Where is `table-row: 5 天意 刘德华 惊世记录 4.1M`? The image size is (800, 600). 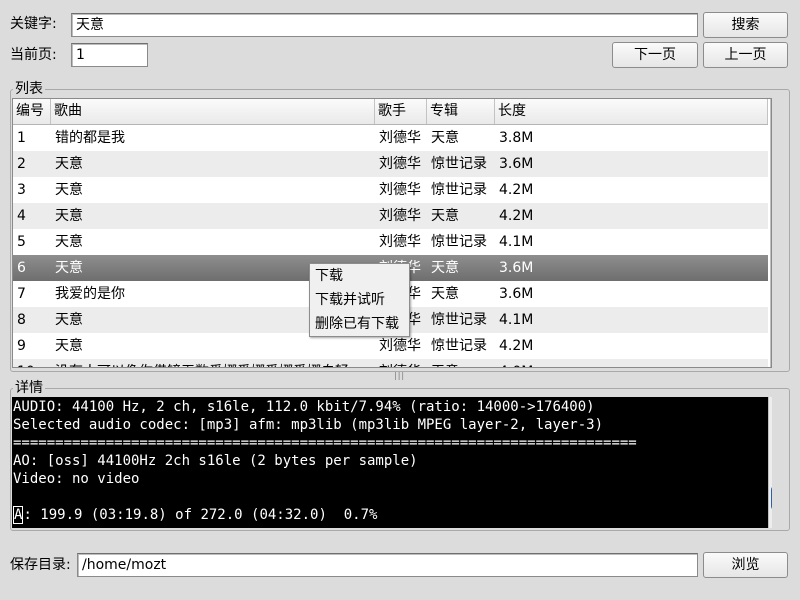
table-row: 5 天意 刘德华 惊世记录 4.1M is located at coordinates (390, 242).